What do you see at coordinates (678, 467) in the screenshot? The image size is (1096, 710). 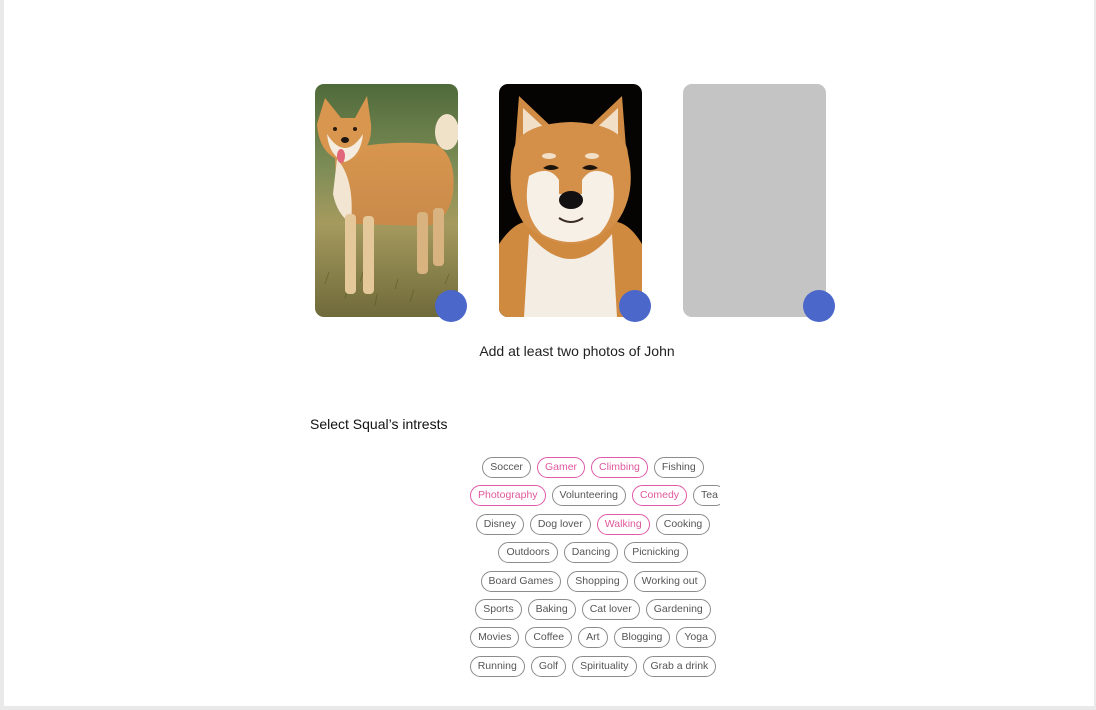 I see `interest-chip: Fishing` at bounding box center [678, 467].